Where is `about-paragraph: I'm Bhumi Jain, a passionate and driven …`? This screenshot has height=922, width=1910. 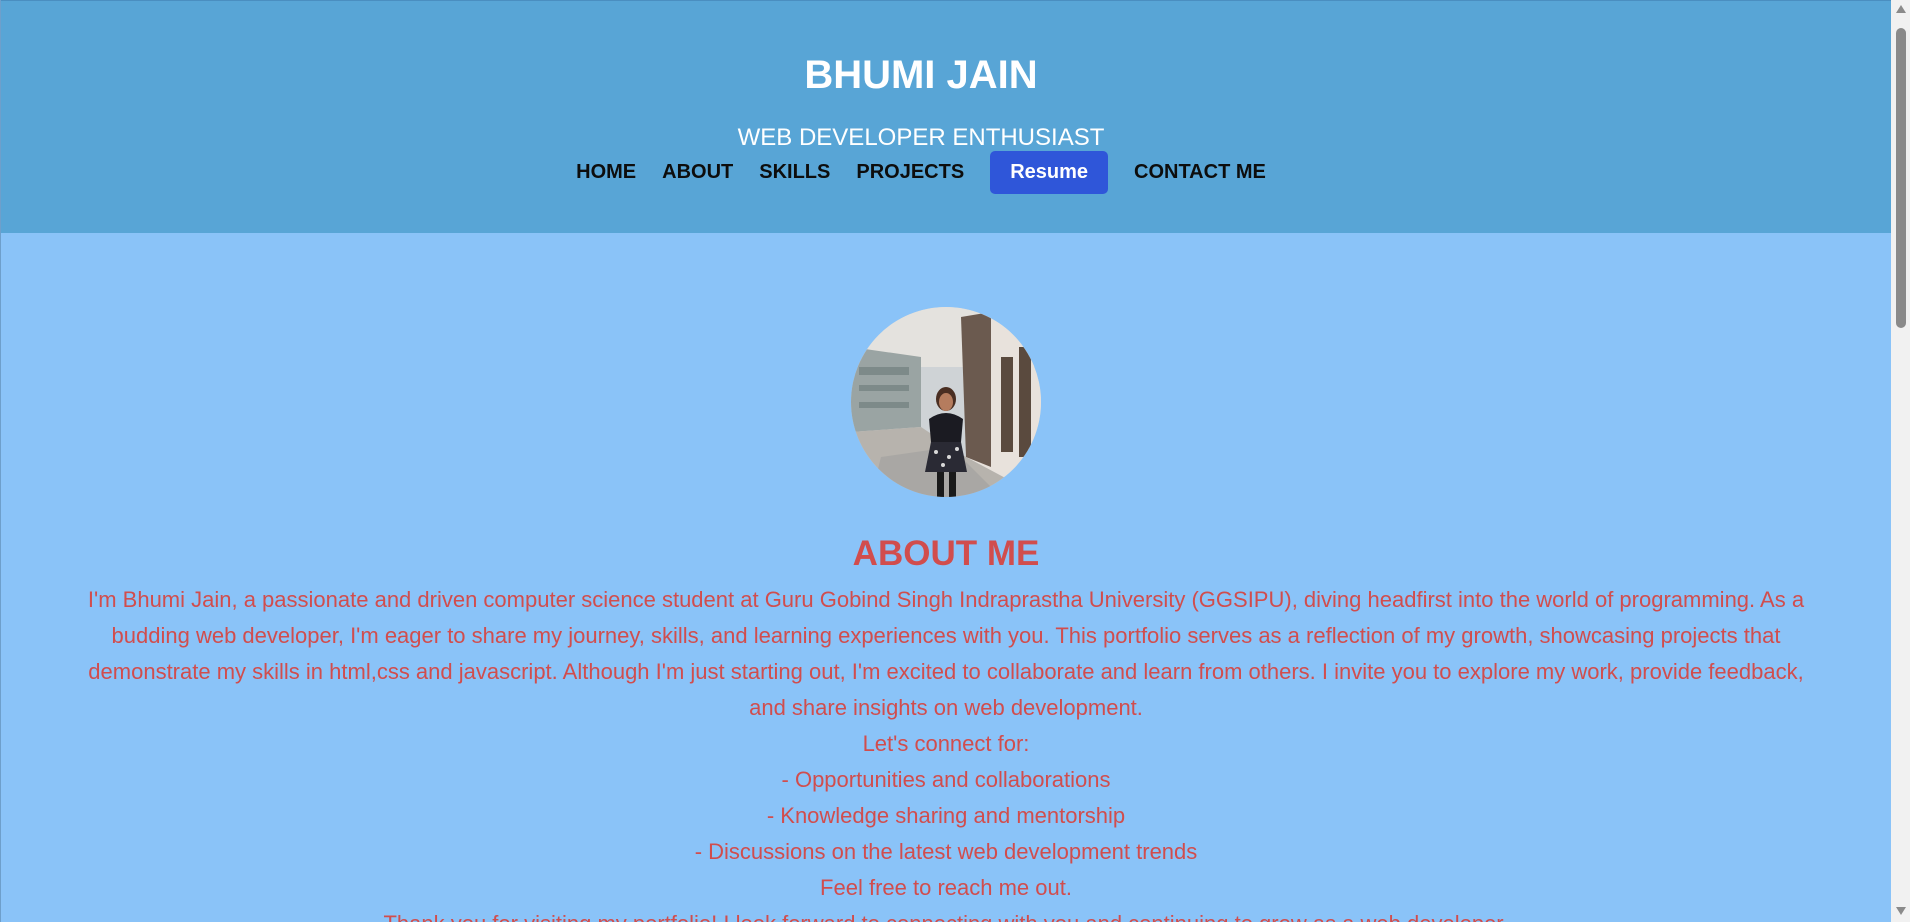 about-paragraph: I'm Bhumi Jain, a passionate and driven … is located at coordinates (946, 653).